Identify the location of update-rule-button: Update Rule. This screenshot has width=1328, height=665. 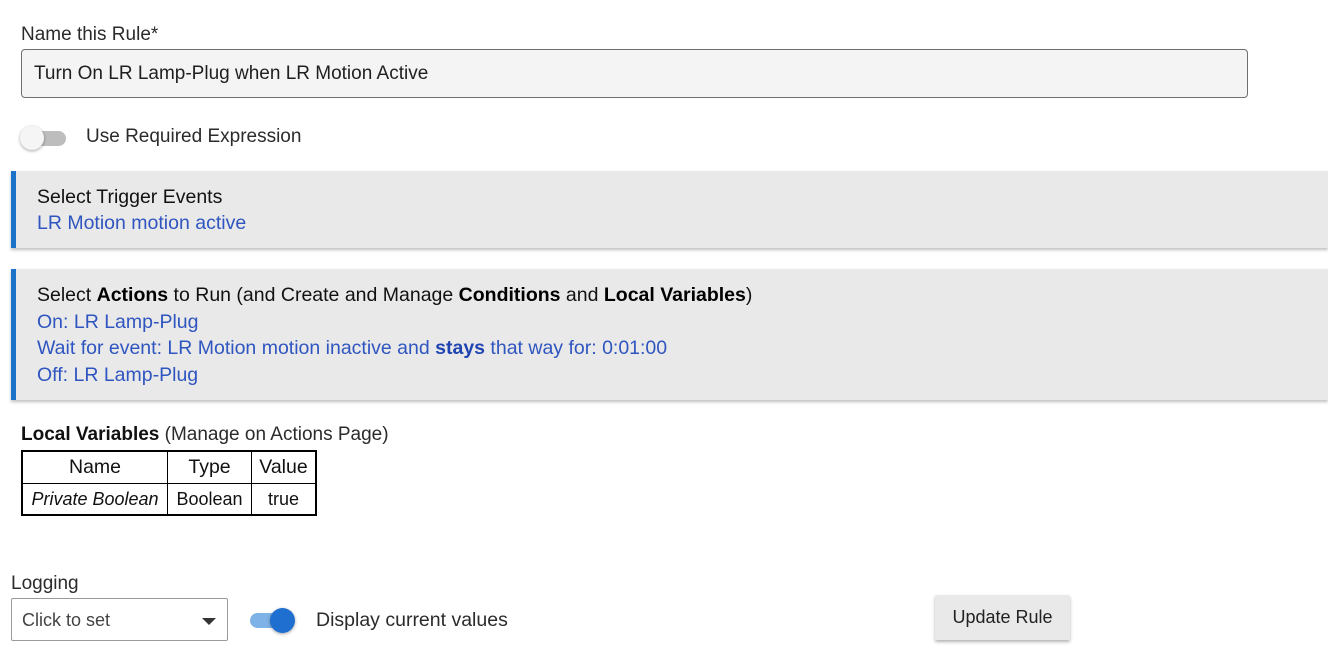
(1002, 617).